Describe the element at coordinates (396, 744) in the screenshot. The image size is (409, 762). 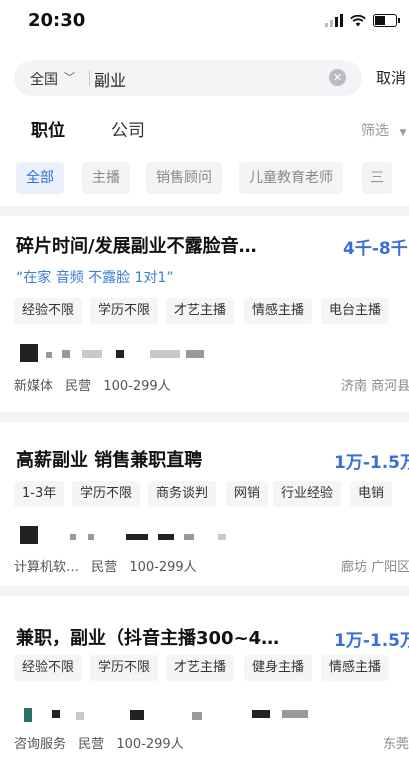
I see `job-location: 东莞` at that location.